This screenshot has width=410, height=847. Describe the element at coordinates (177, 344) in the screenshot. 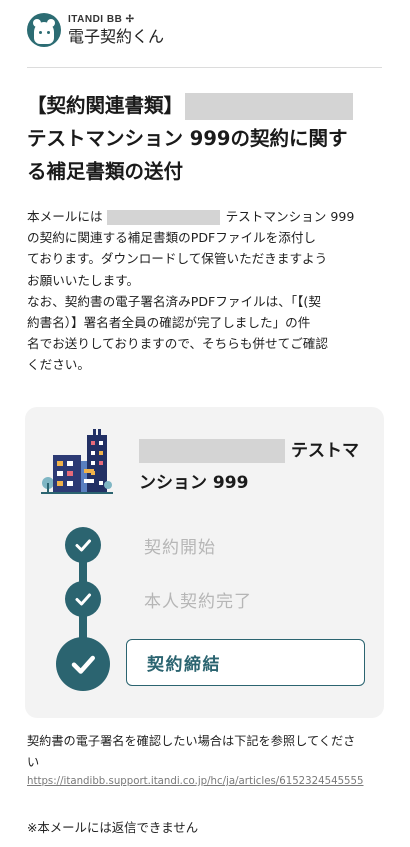

I see `body-text: 名でお送りしておりますので、そちらも併せてご確認` at that location.